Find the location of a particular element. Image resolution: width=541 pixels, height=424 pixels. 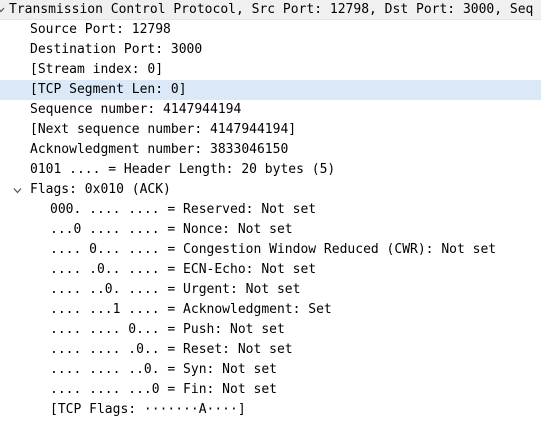

acknowledgment-number-label: Acknowledgment number: 3833046150 is located at coordinates (159, 149).